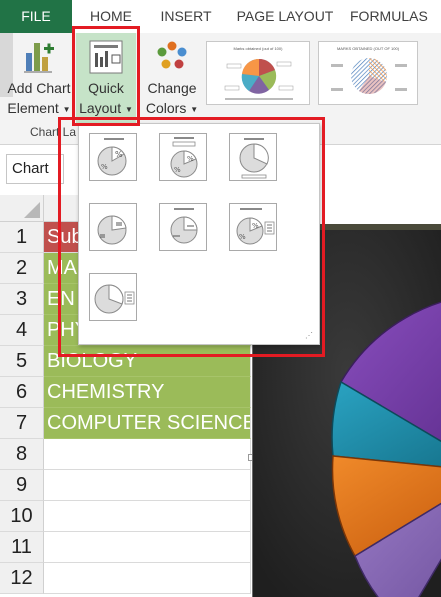 The width and height of the screenshot is (441, 597). I want to click on row-header: 6, so click(22, 392).